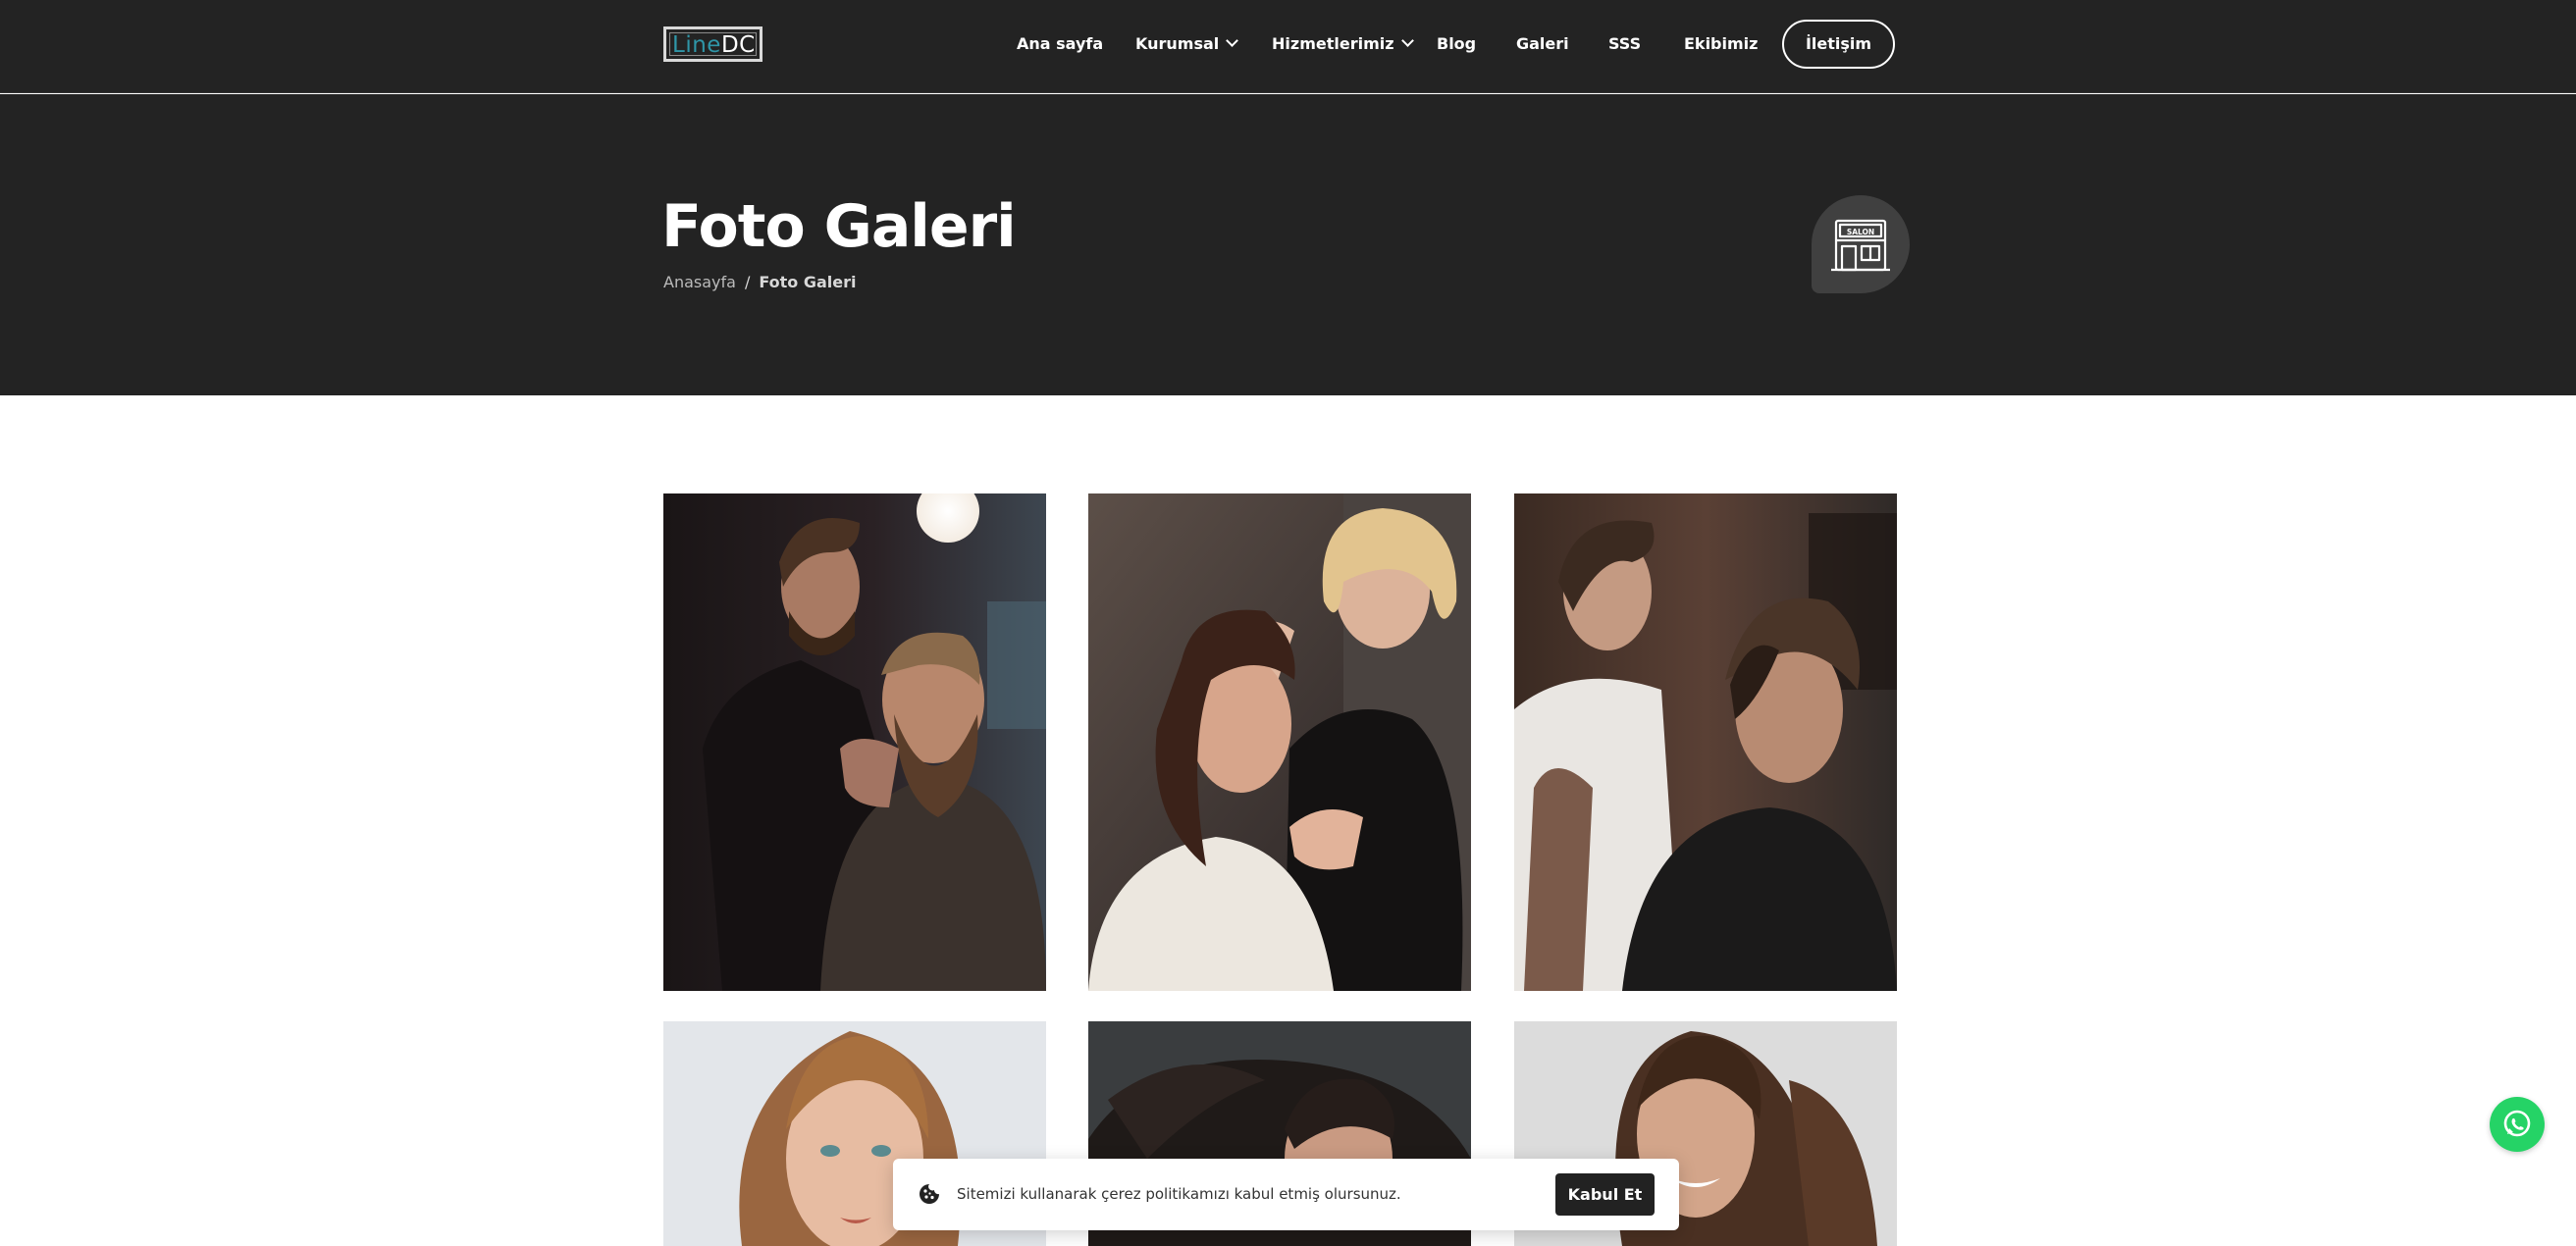 This screenshot has width=2576, height=1246. I want to click on breadcrumb-current: Foto Galeri, so click(808, 282).